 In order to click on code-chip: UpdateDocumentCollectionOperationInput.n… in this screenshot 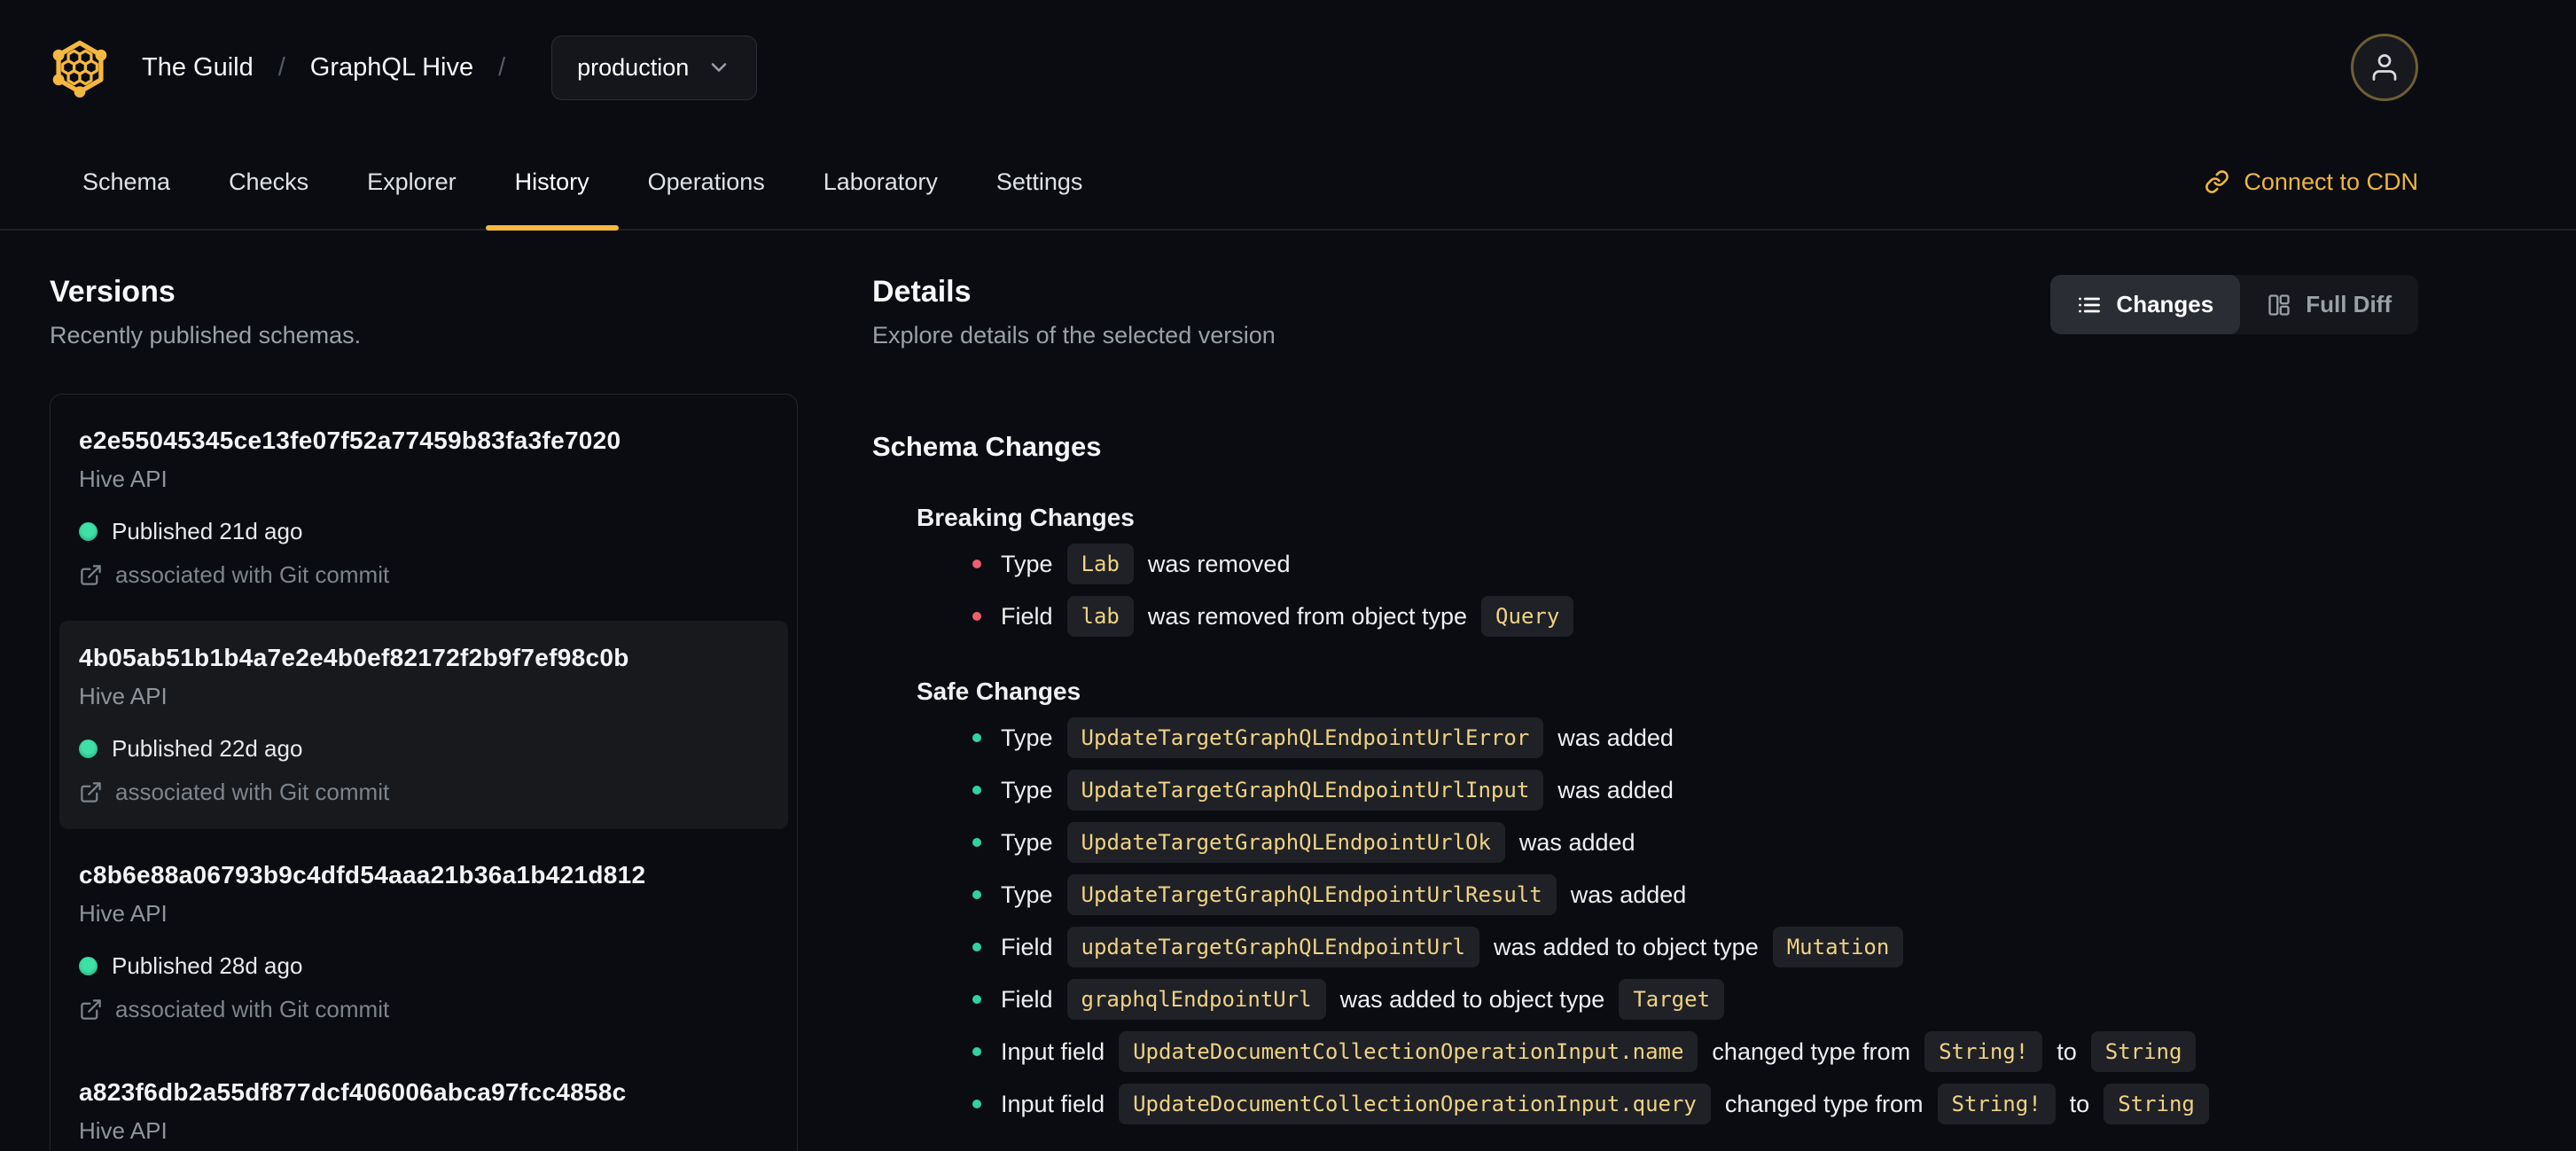, I will do `click(1408, 1051)`.